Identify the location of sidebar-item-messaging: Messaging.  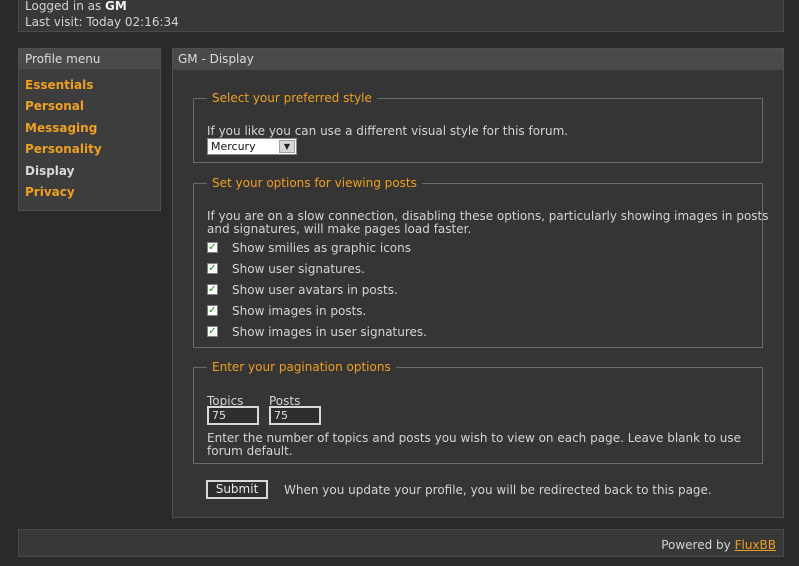
(92, 131).